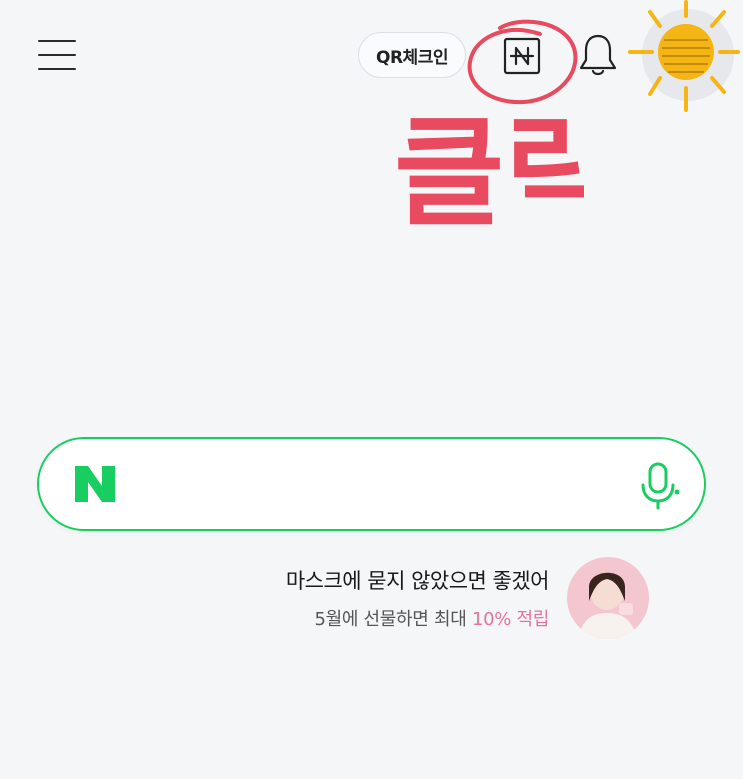  Describe the element at coordinates (418, 580) in the screenshot. I see `ad-headline: 마스크에 묻지 않았으면 좋겠어` at that location.